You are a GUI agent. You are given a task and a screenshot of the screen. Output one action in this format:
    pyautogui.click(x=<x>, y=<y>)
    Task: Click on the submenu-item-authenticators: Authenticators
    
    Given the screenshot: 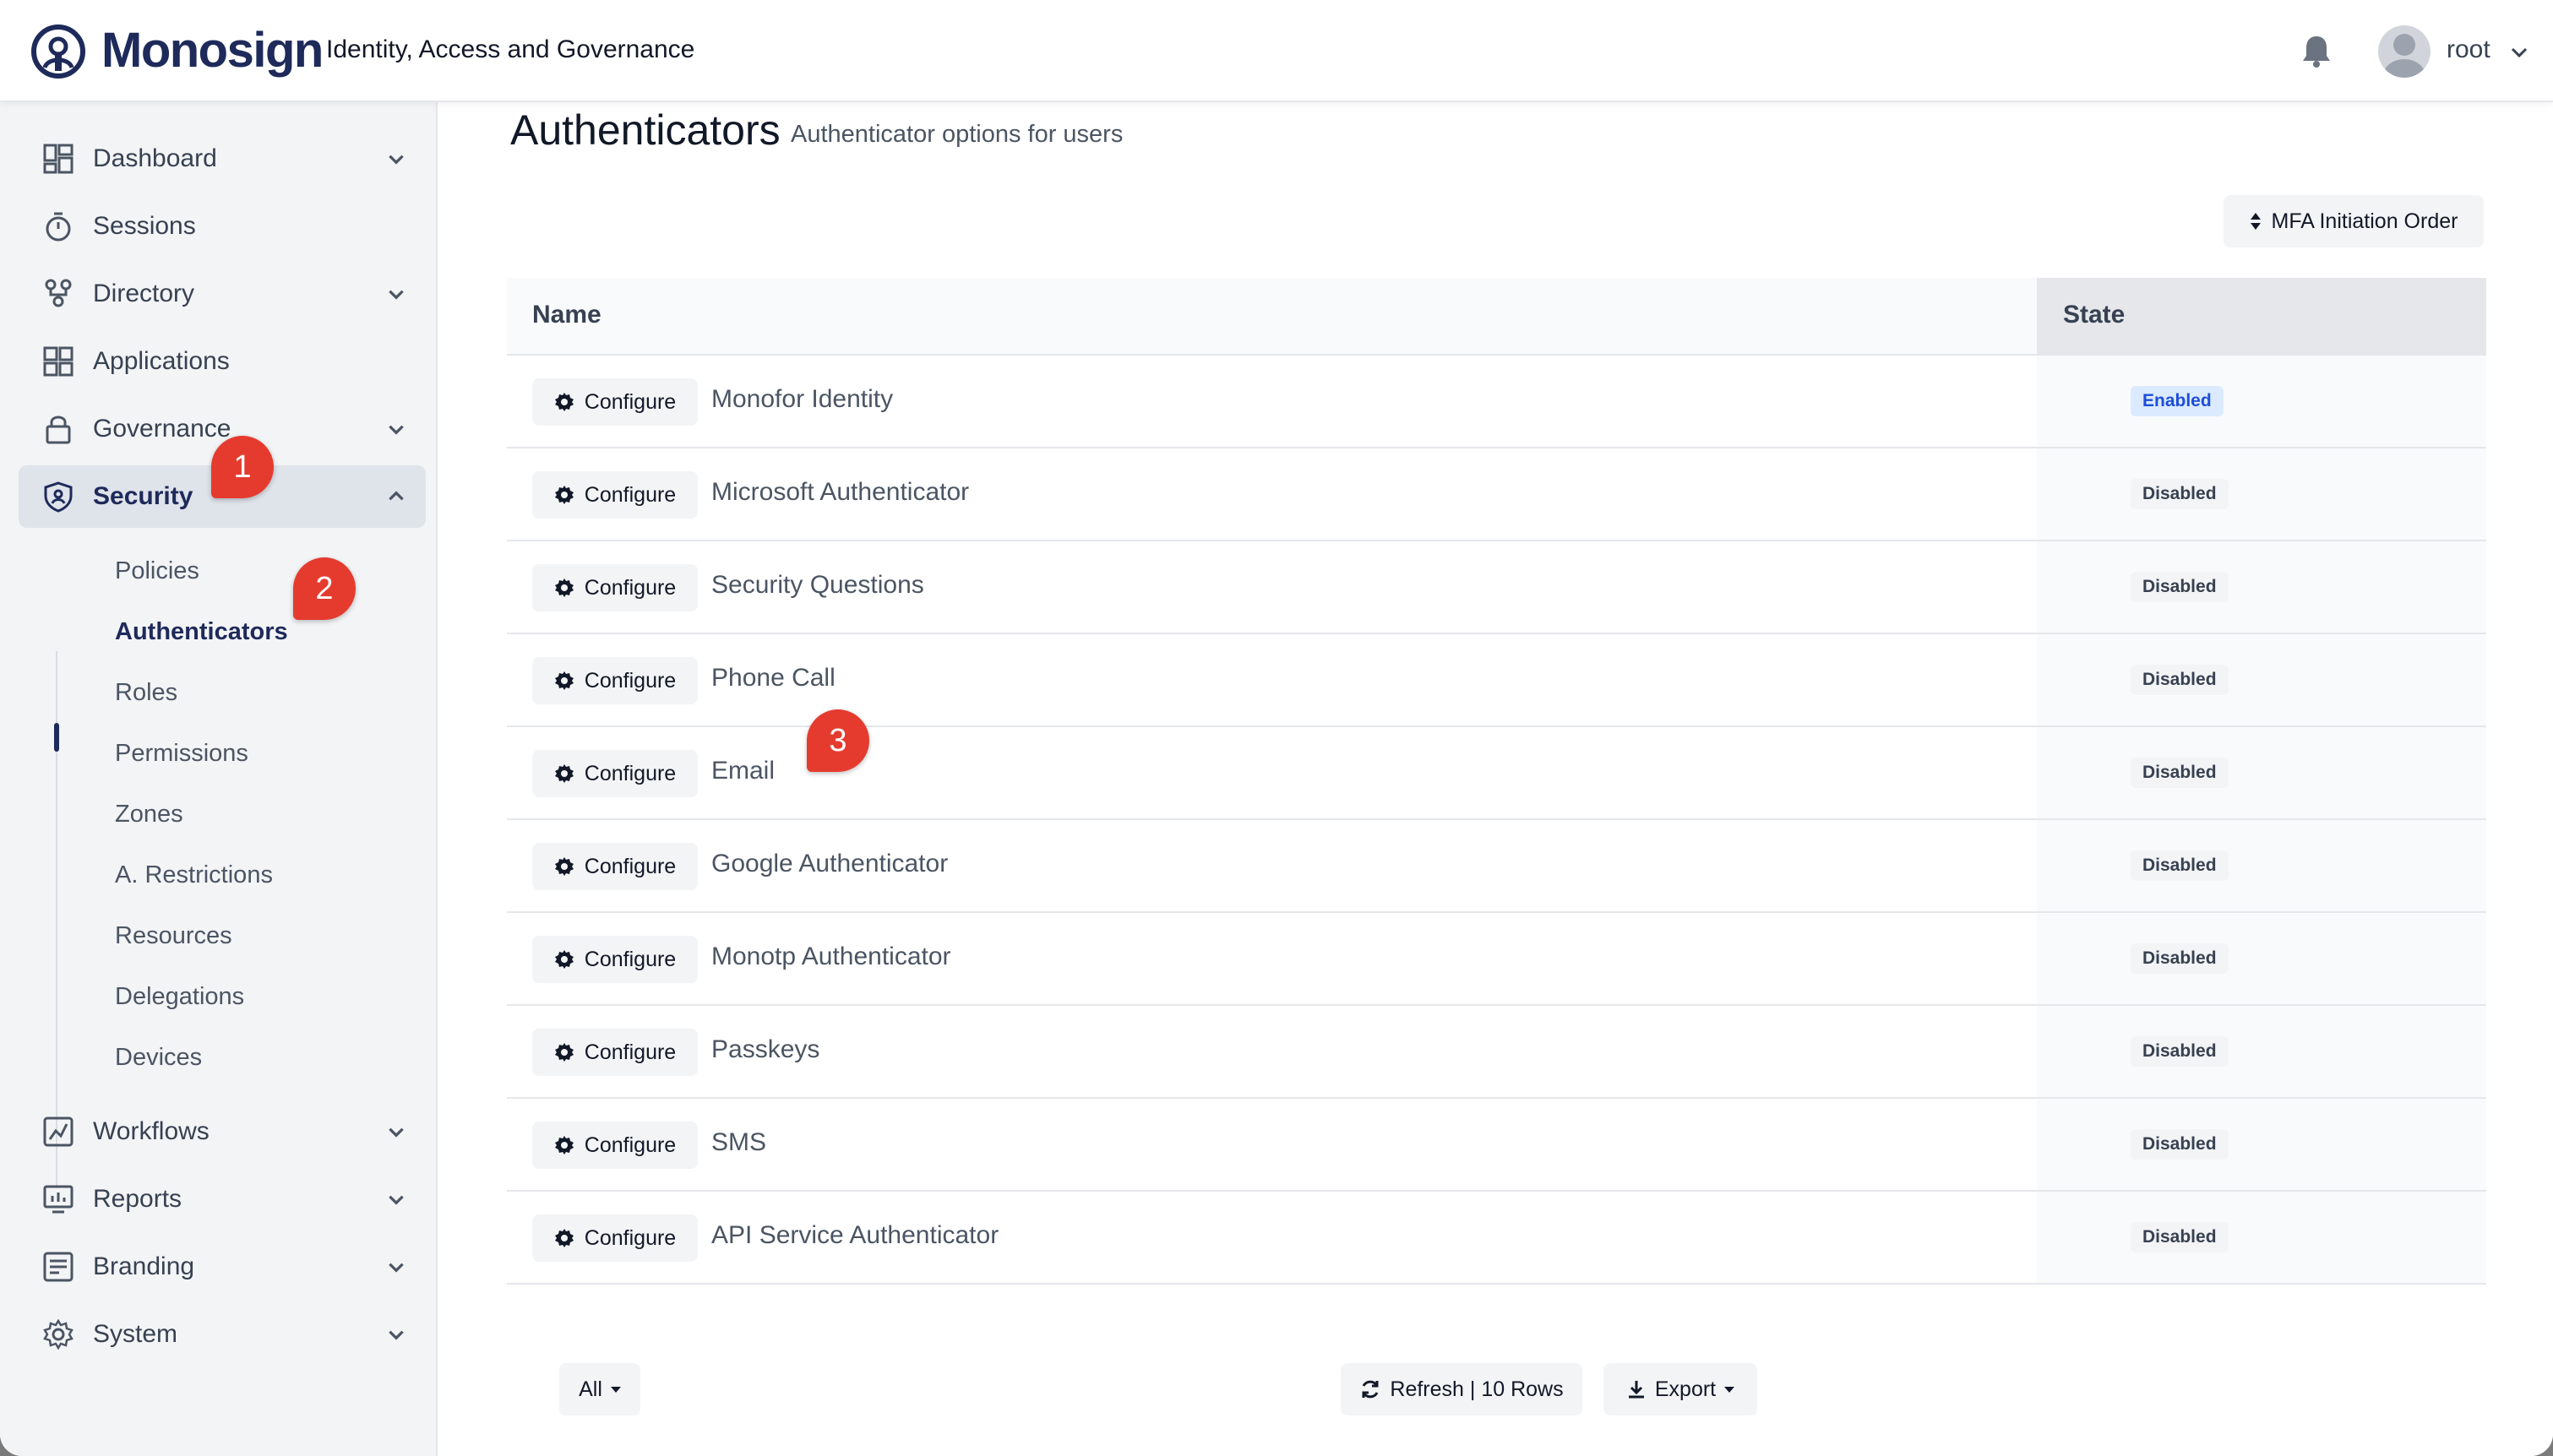 What is the action you would take?
    pyautogui.click(x=201, y=632)
    